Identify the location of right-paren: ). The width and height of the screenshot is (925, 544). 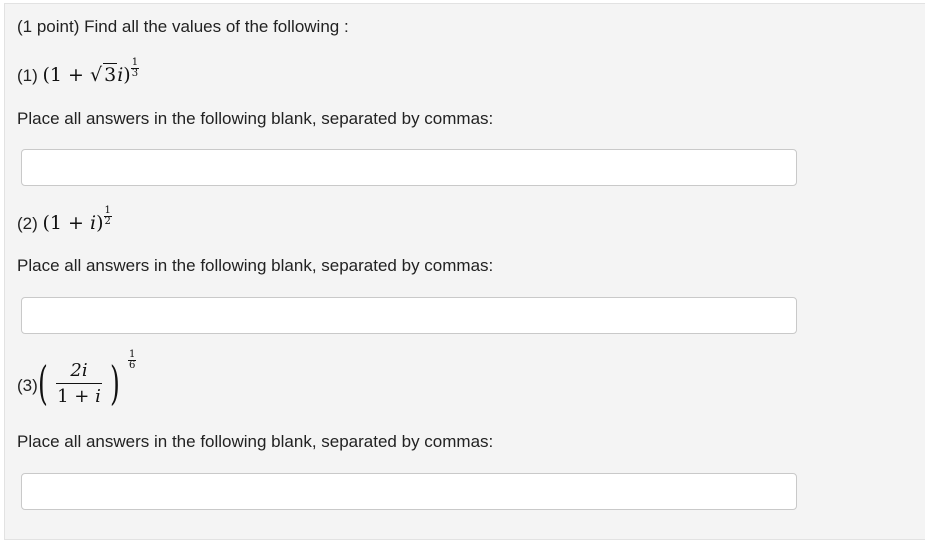
(115, 383).